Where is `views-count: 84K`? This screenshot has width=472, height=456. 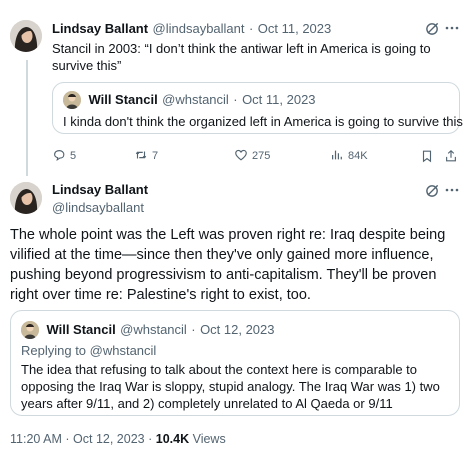 views-count: 84K is located at coordinates (358, 156).